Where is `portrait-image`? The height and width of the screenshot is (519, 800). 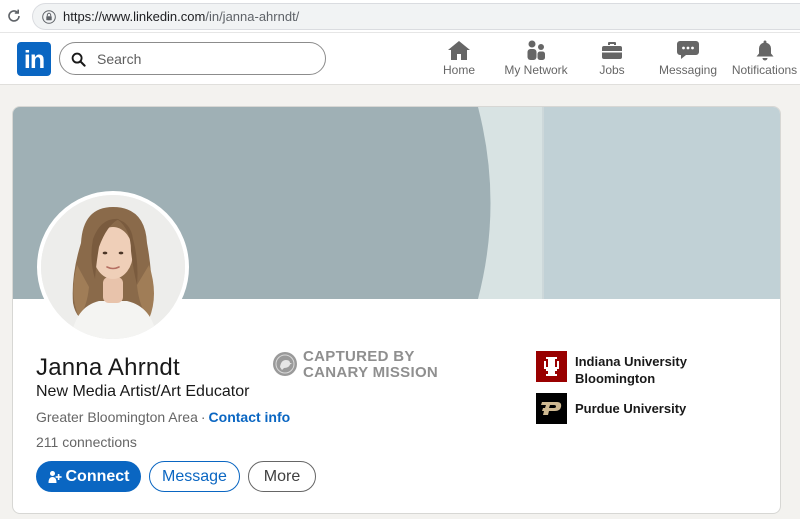
portrait-image is located at coordinates (113, 267).